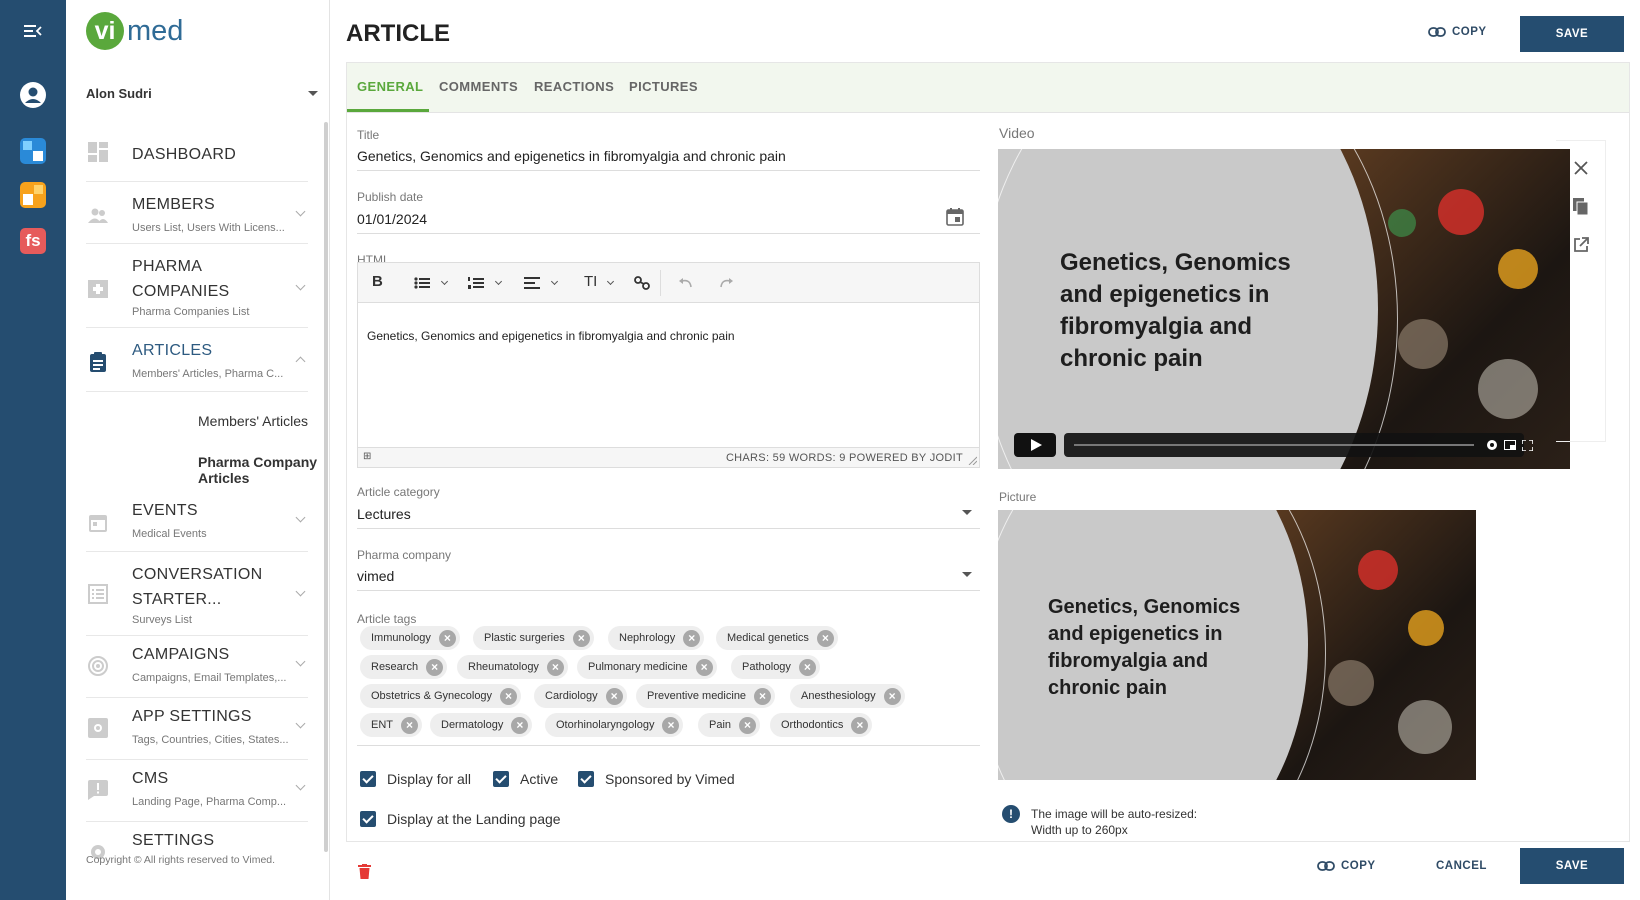  What do you see at coordinates (481, 725) in the screenshot?
I see `tag-chip: Dermatology ×` at bounding box center [481, 725].